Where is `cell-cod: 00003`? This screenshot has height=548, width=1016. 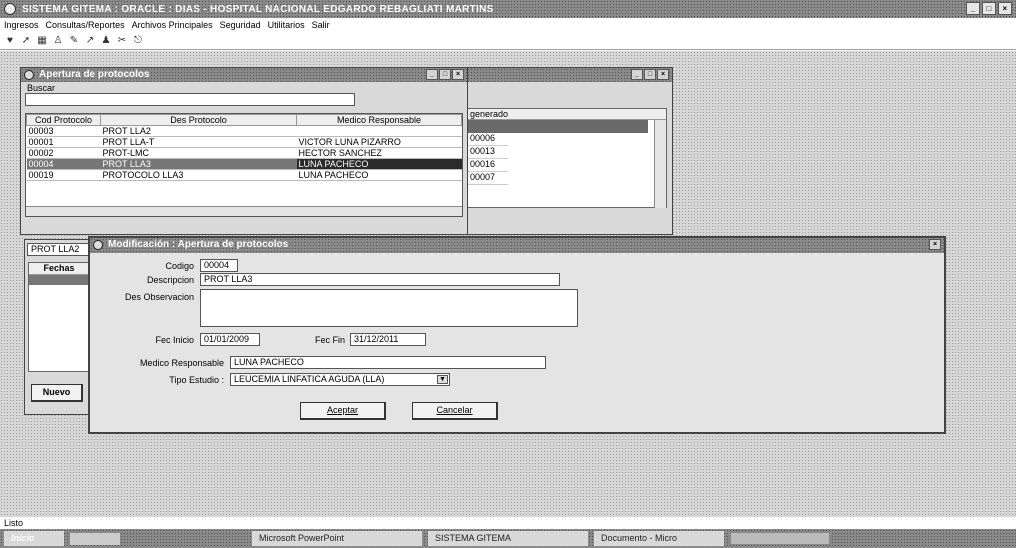 cell-cod: 00003 is located at coordinates (63, 131).